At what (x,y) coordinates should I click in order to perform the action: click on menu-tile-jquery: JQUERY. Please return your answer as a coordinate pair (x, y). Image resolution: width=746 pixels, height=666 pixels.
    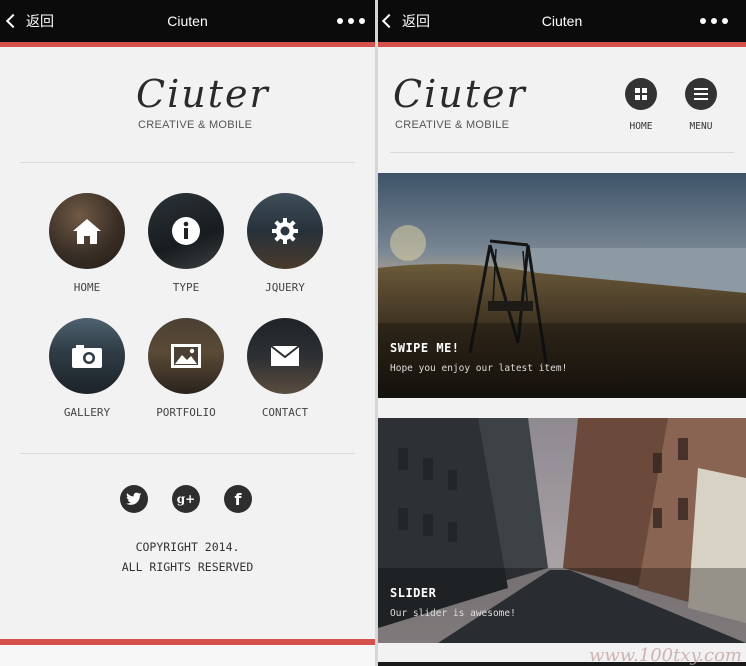
    Looking at the image, I should click on (285, 243).